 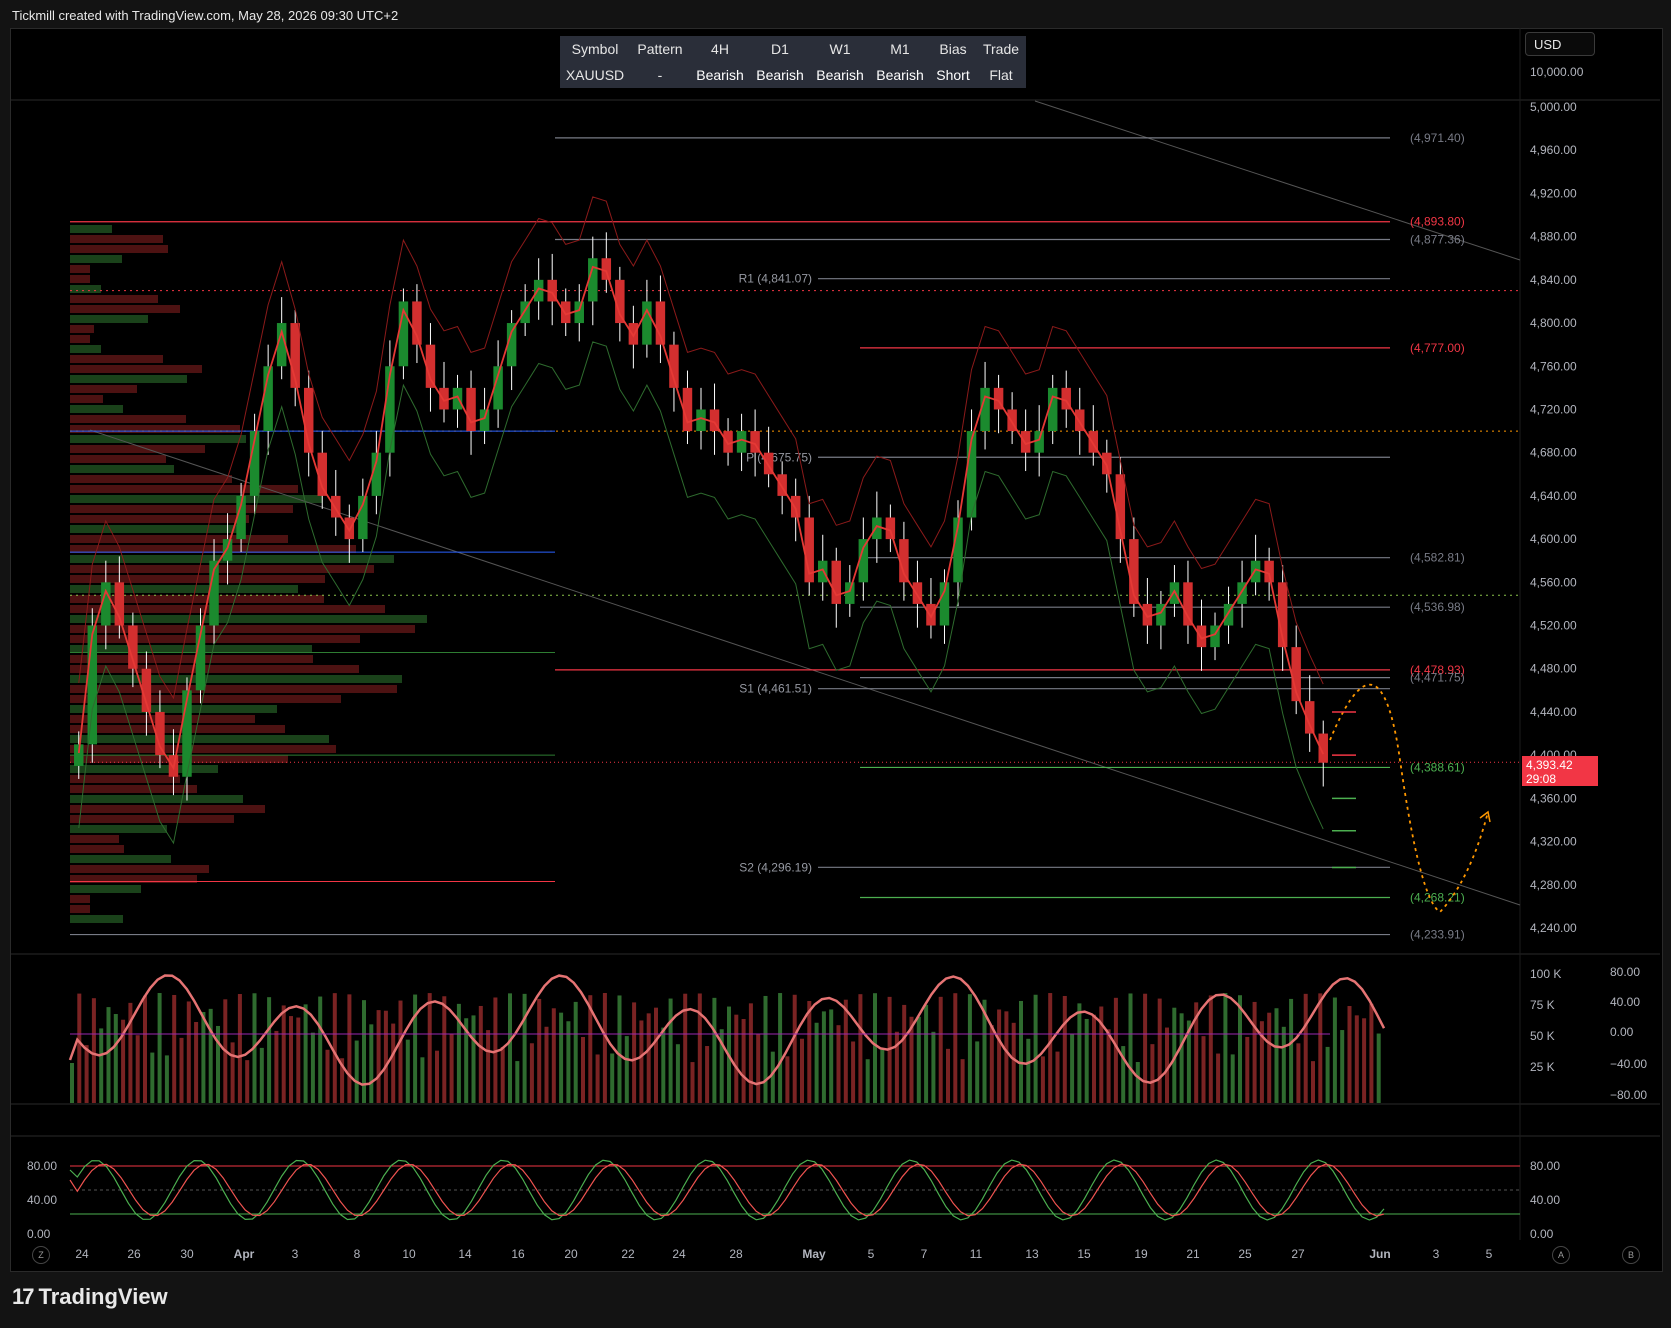 What do you see at coordinates (1553, 150) in the screenshot?
I see `price-tick-label: 4,960.00` at bounding box center [1553, 150].